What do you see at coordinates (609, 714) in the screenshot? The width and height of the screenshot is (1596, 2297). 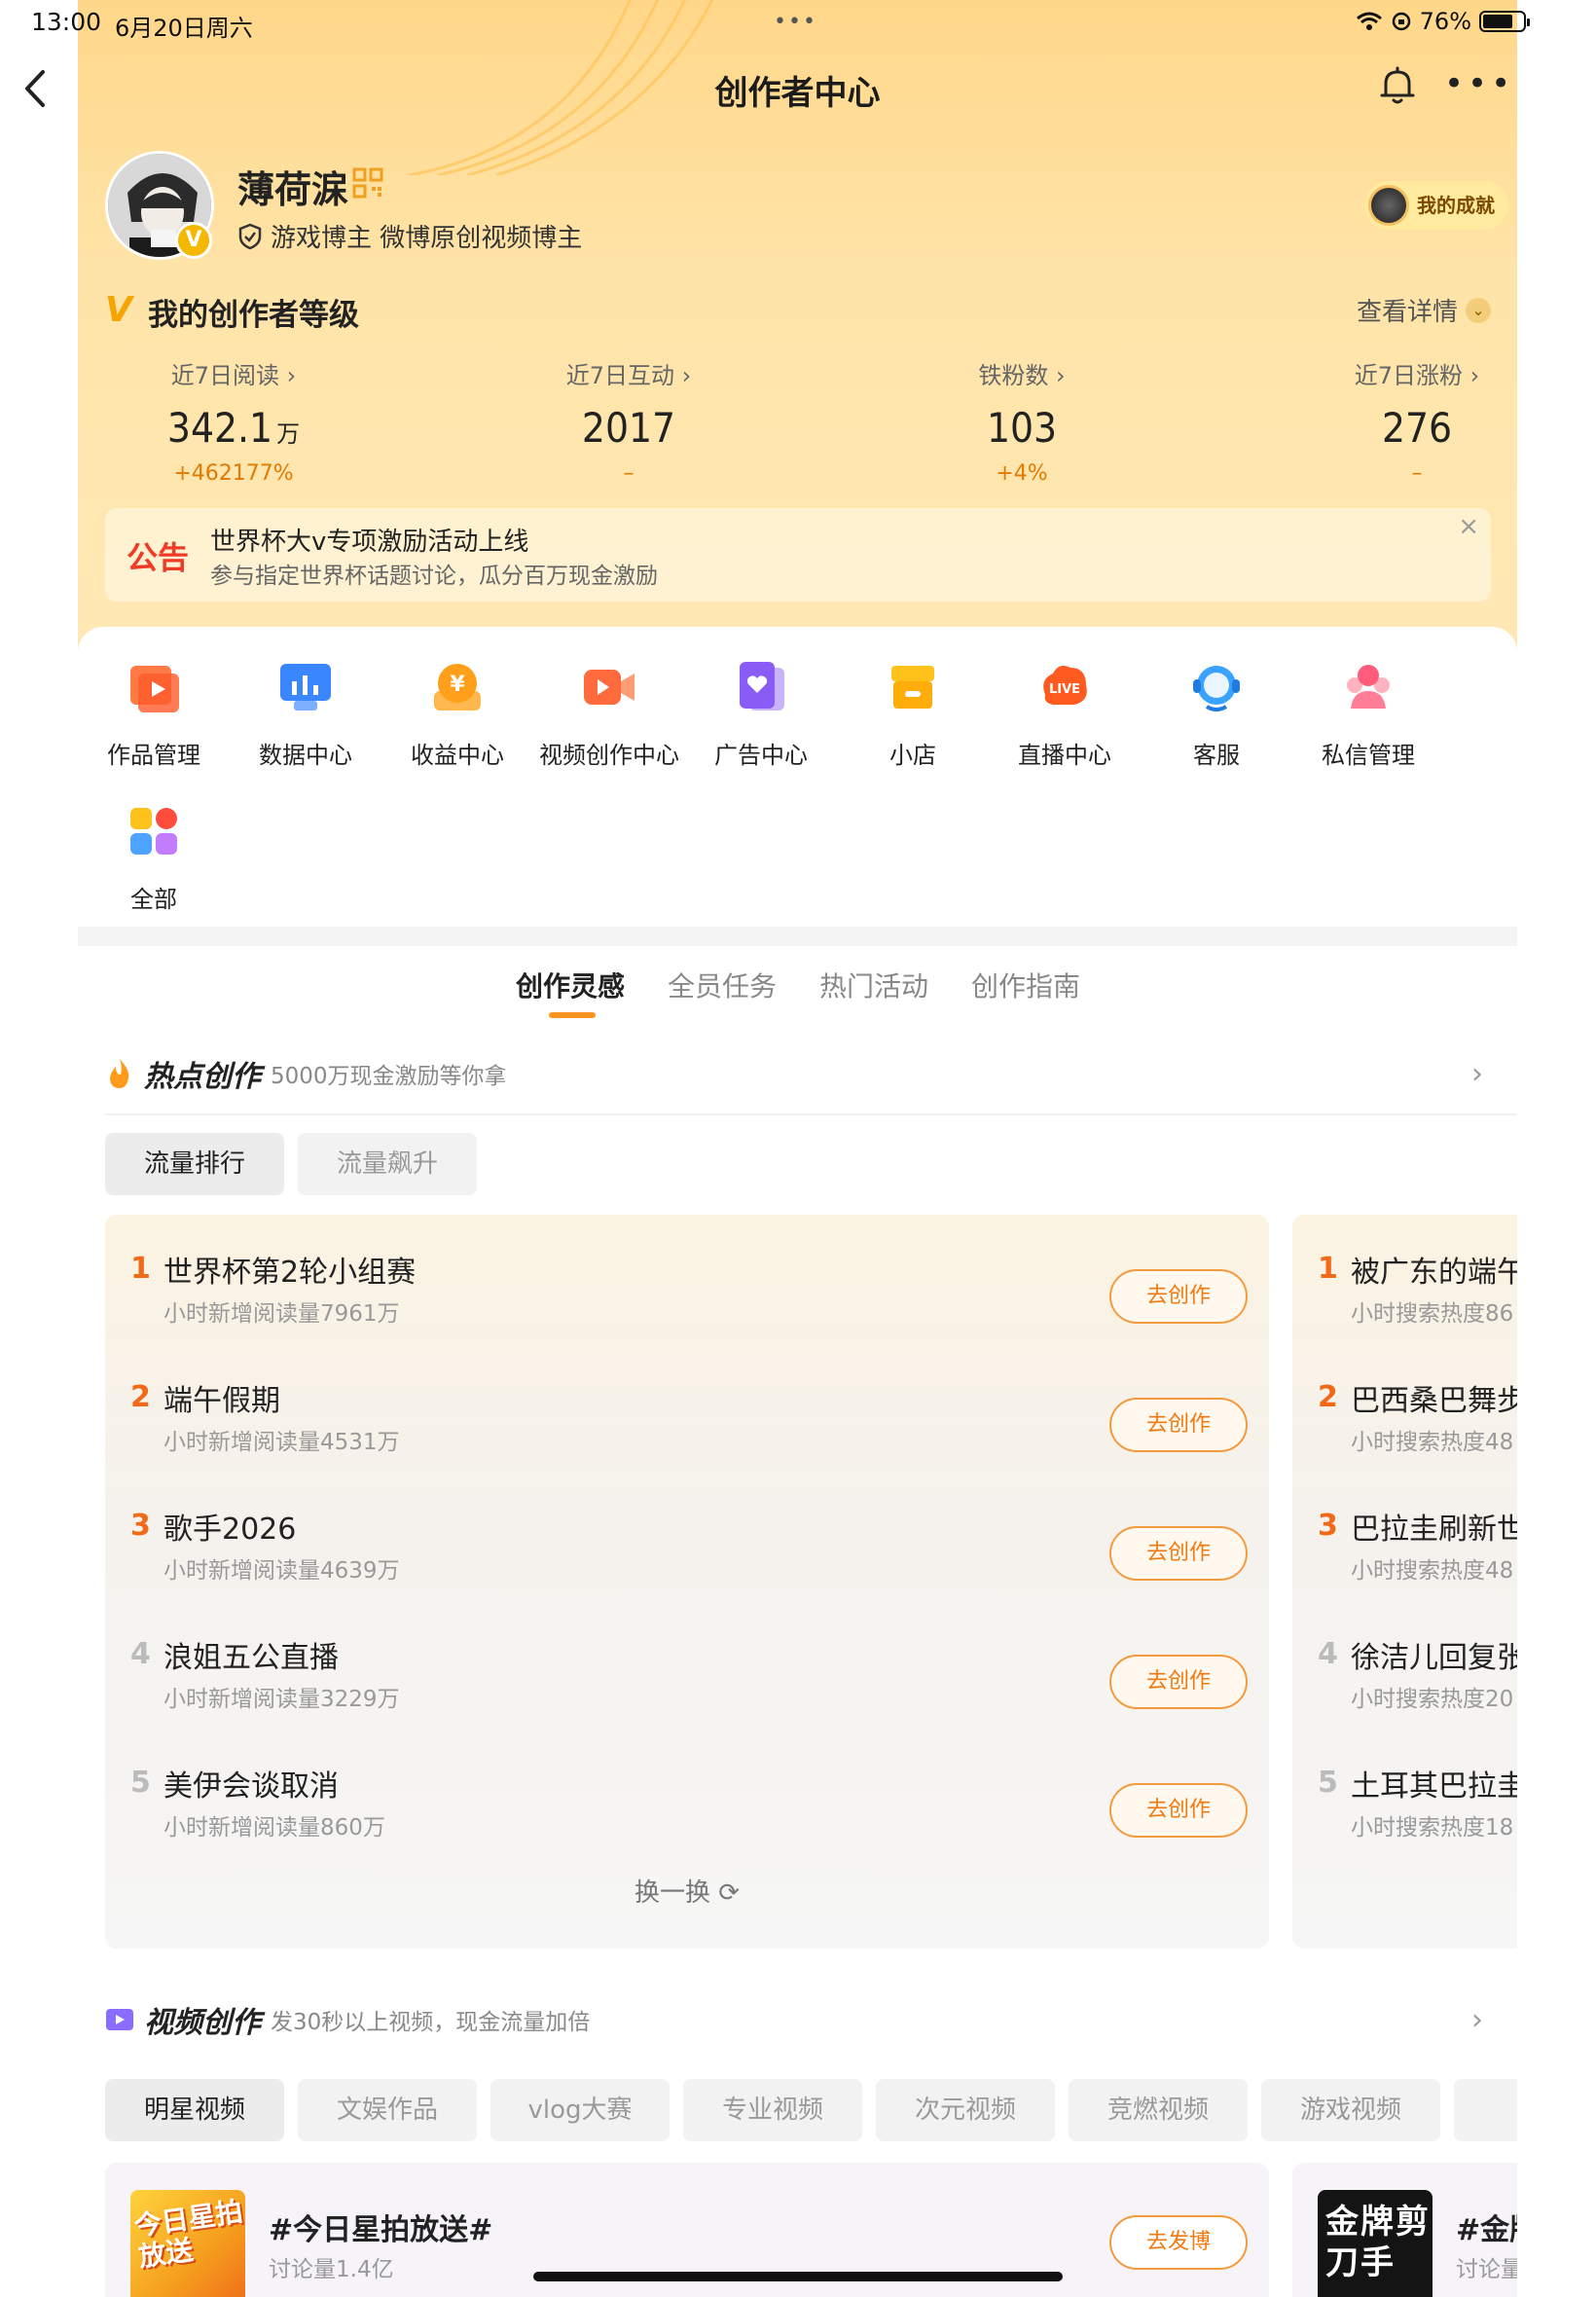 I see `tool-video-creation-center: 视频创作中心` at bounding box center [609, 714].